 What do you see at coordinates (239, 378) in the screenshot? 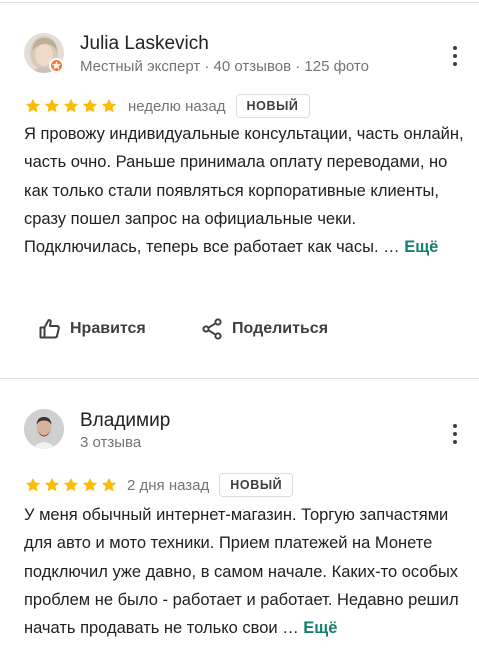
I see `review-divider` at bounding box center [239, 378].